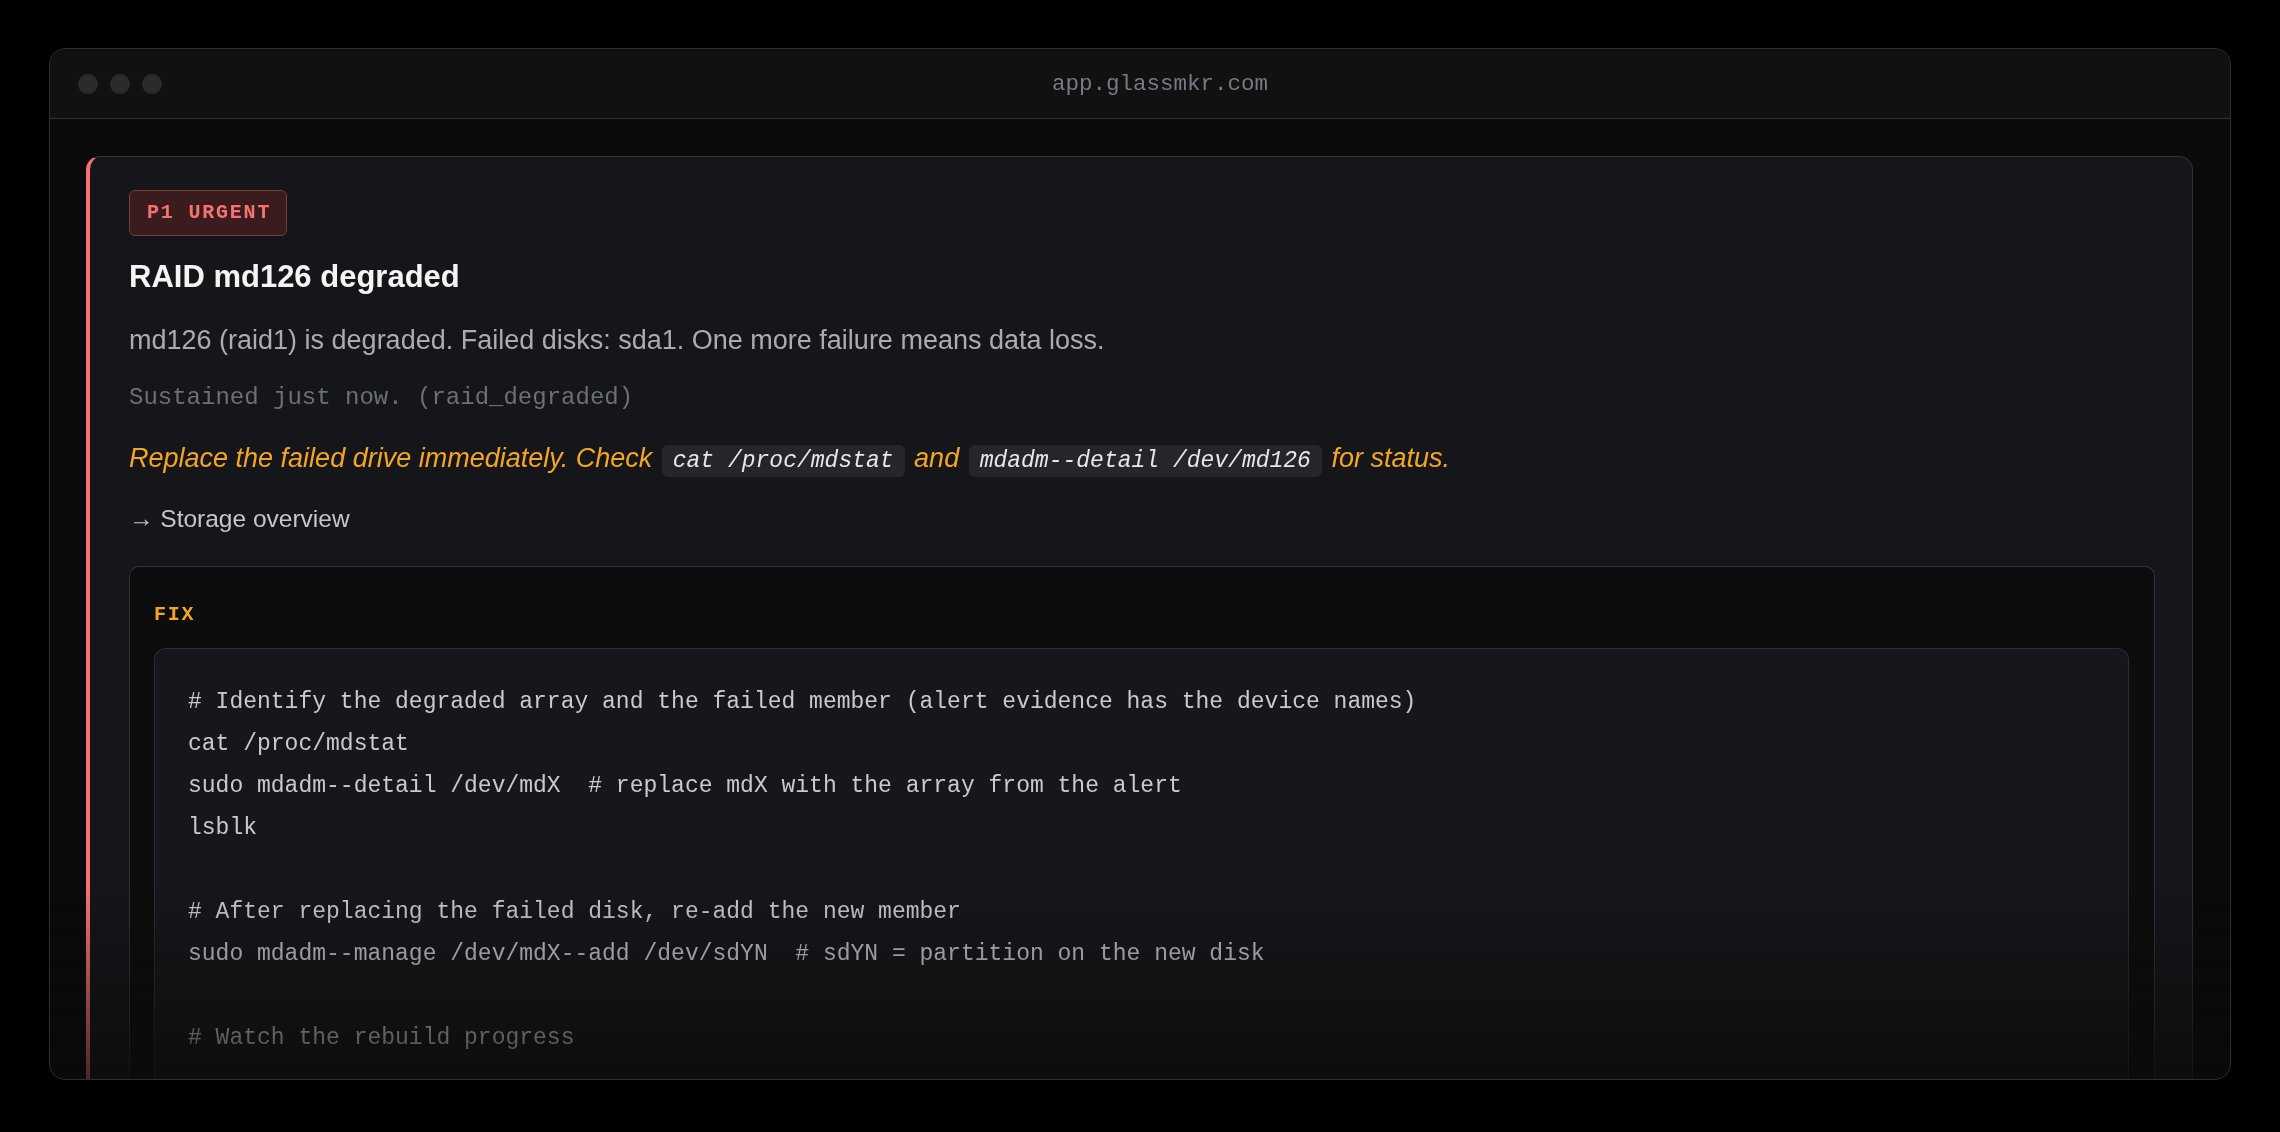 Image resolution: width=2280 pixels, height=1132 pixels. Describe the element at coordinates (1159, 83) in the screenshot. I see `url-text: app.glassmkr.com` at that location.